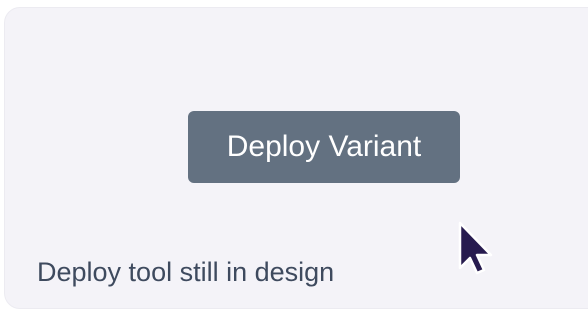 This screenshot has width=588, height=310. I want to click on status-message: Deploy tool still in design, so click(186, 272).